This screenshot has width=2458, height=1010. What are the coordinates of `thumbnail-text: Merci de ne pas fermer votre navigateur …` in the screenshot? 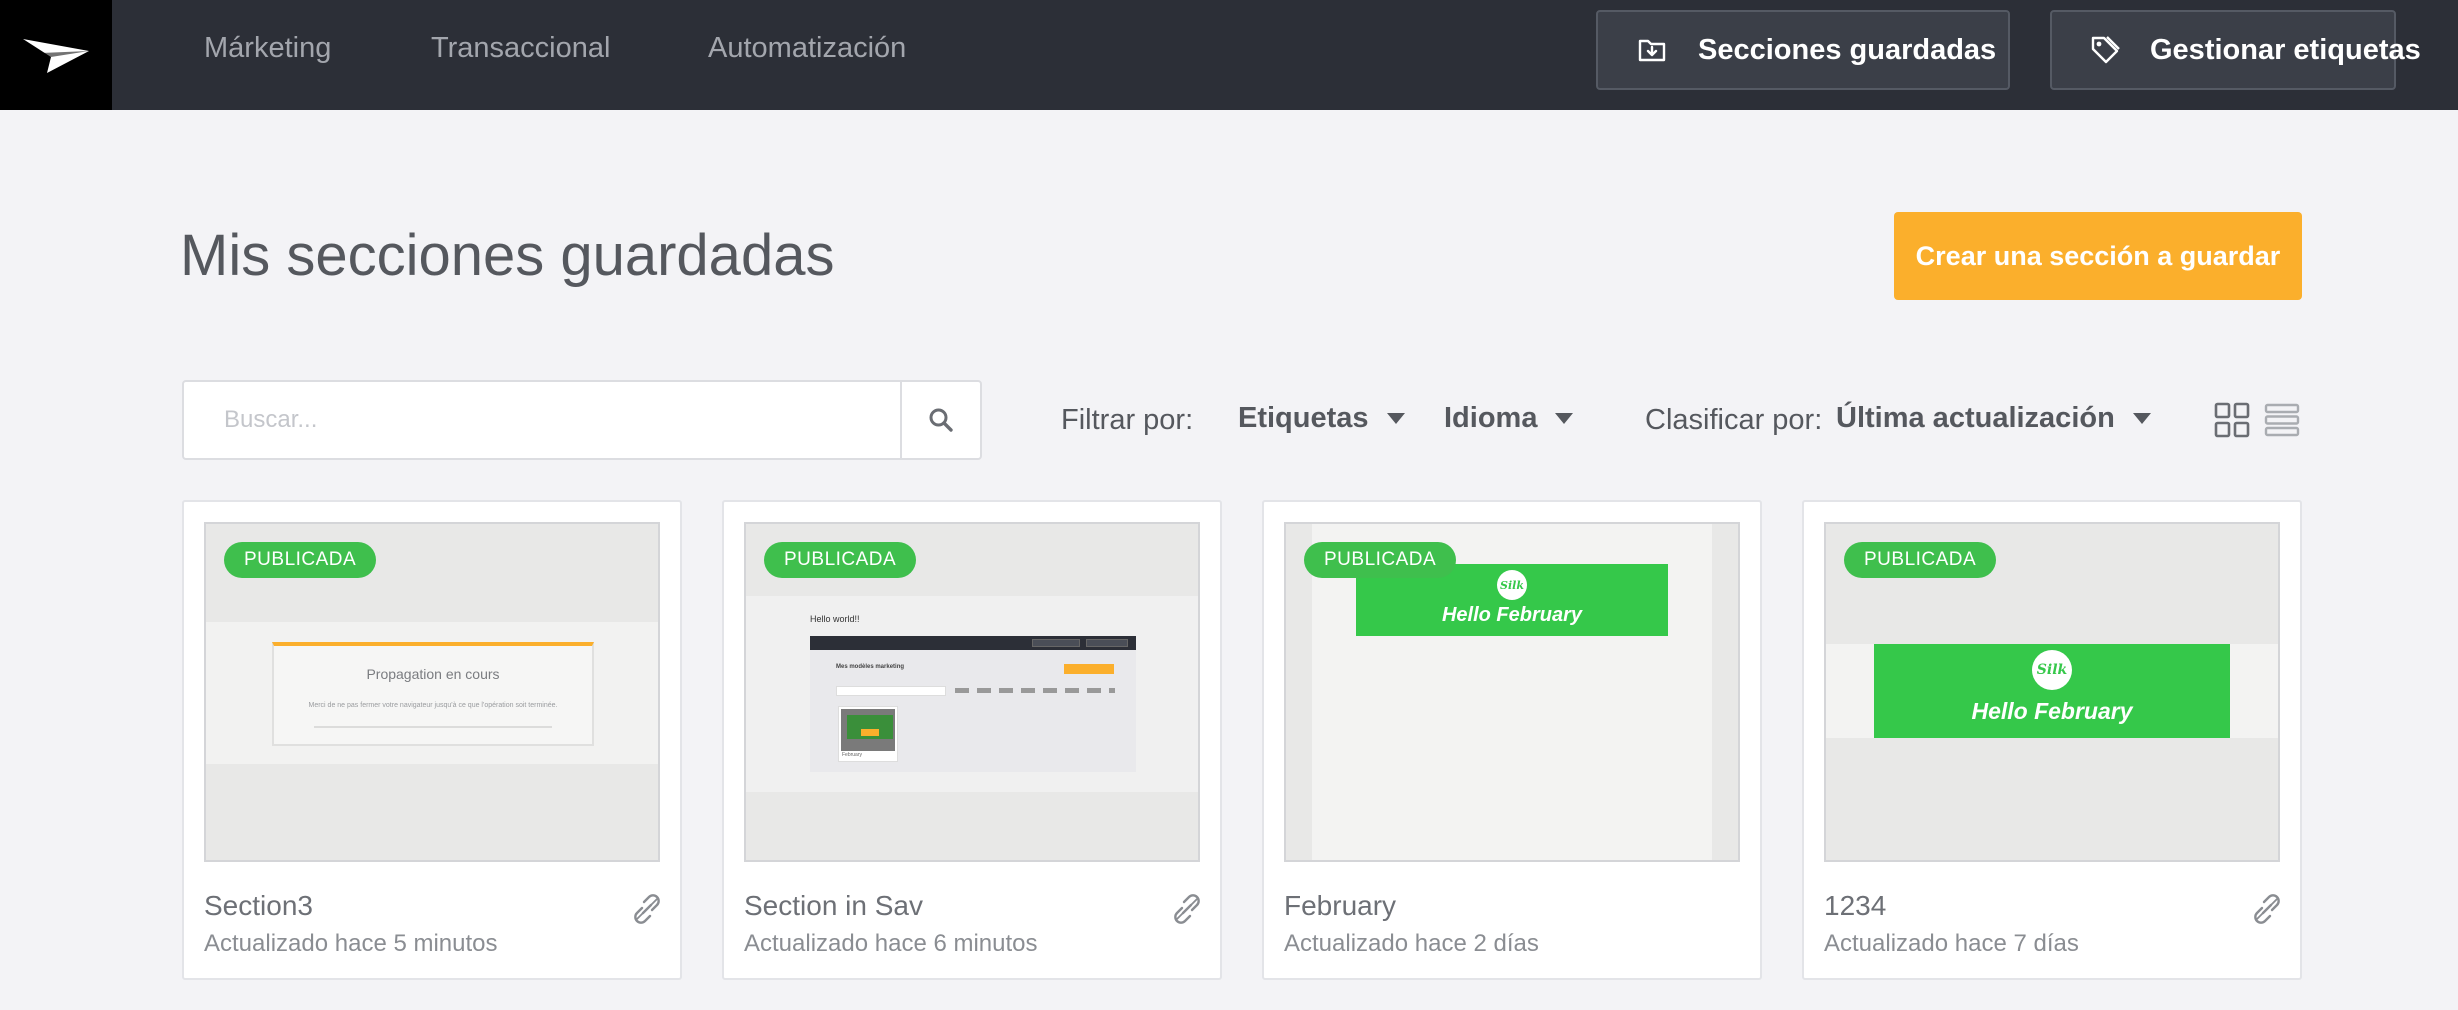 It's located at (433, 705).